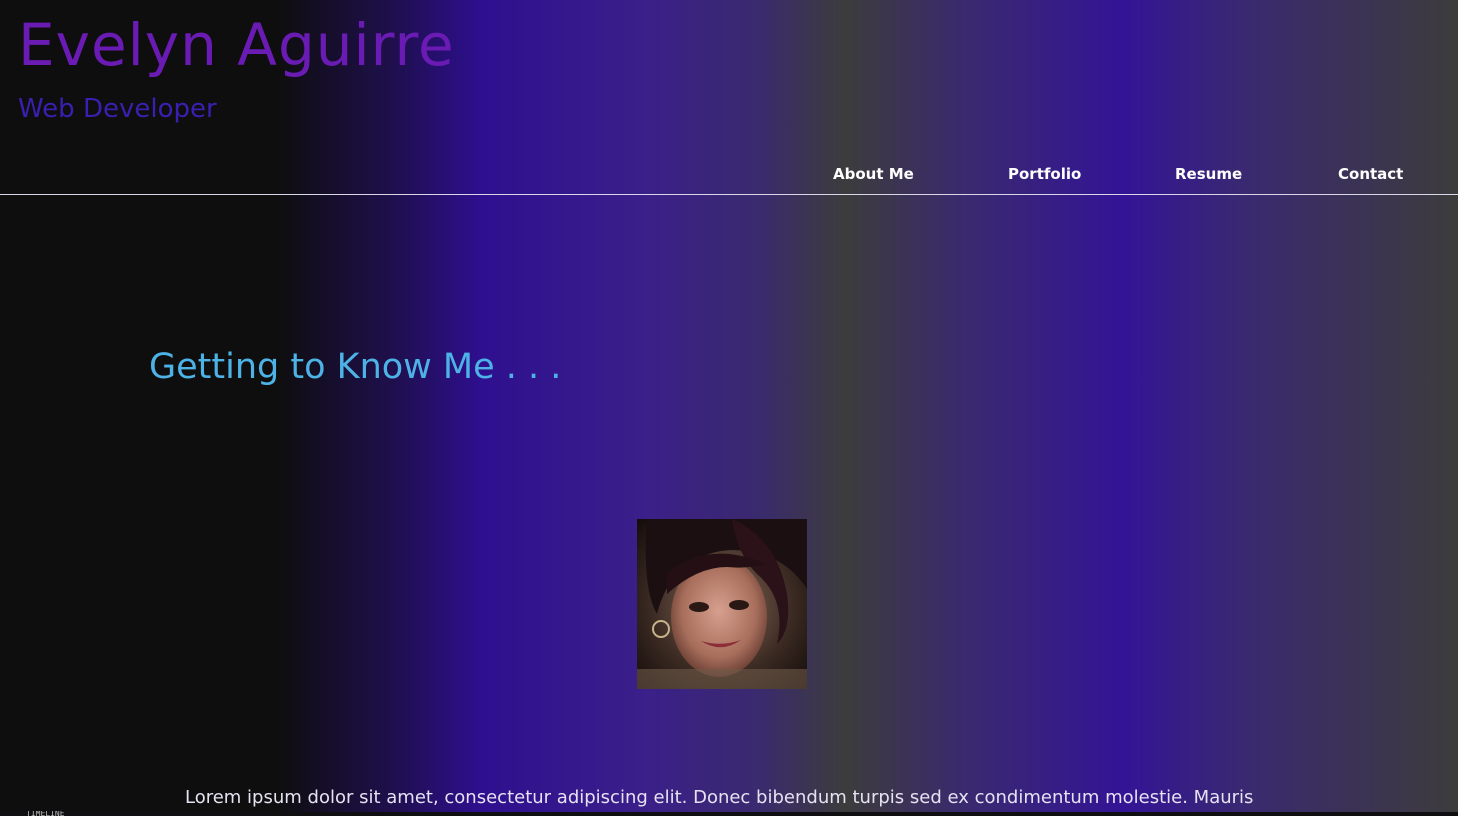 This screenshot has width=1458, height=816. What do you see at coordinates (1370, 174) in the screenshot?
I see `nav-link-contact: Contact` at bounding box center [1370, 174].